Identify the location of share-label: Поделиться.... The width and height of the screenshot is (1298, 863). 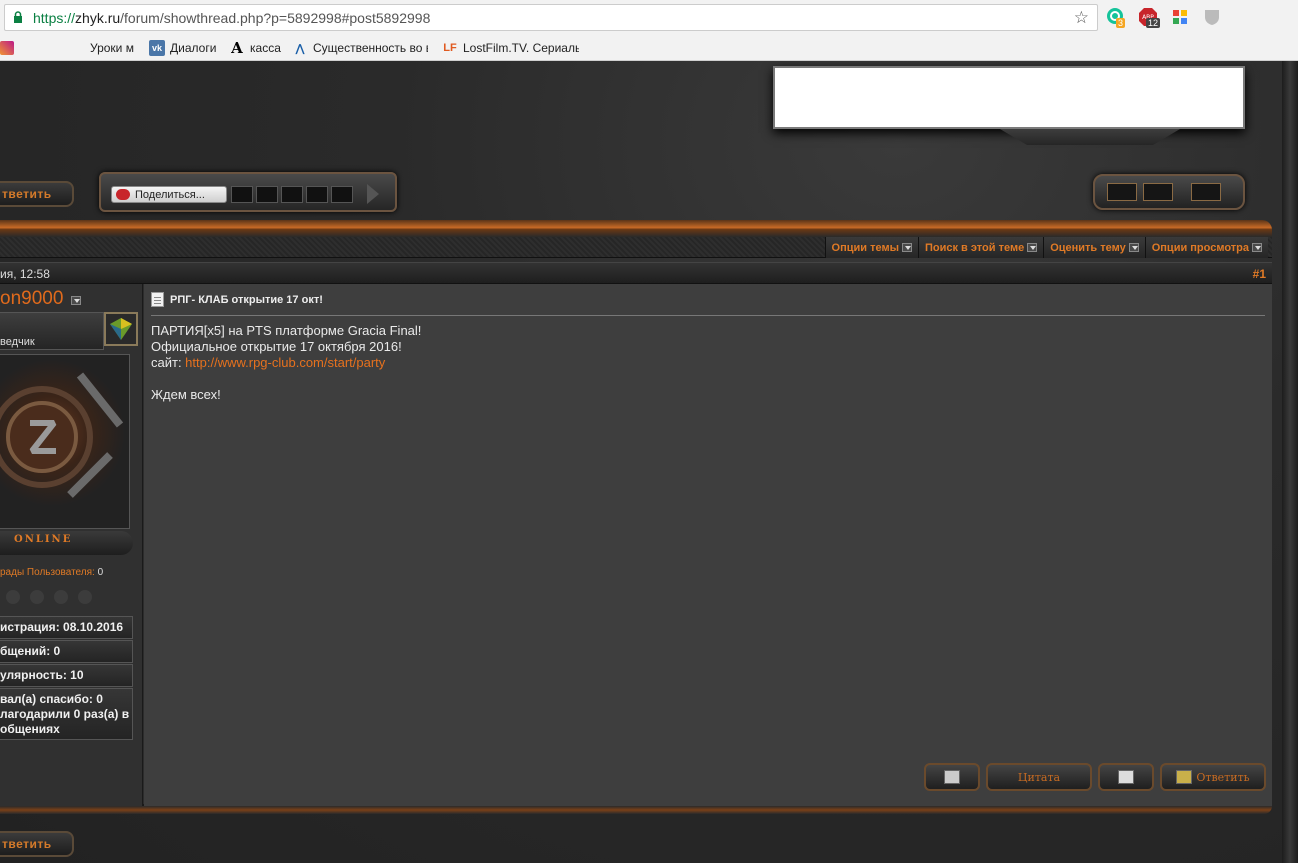
(170, 194).